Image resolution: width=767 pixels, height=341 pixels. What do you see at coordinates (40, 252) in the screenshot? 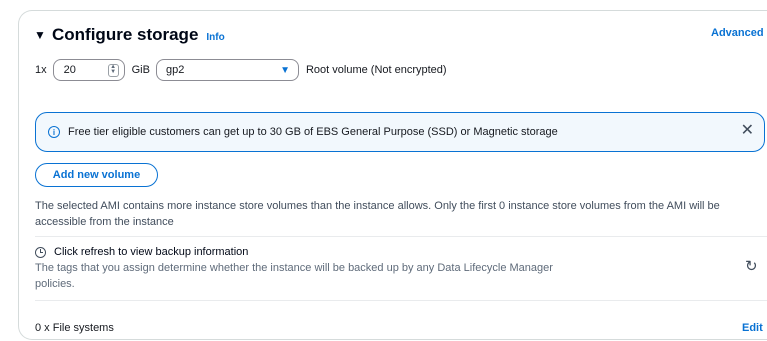
I see `clock-icon` at bounding box center [40, 252].